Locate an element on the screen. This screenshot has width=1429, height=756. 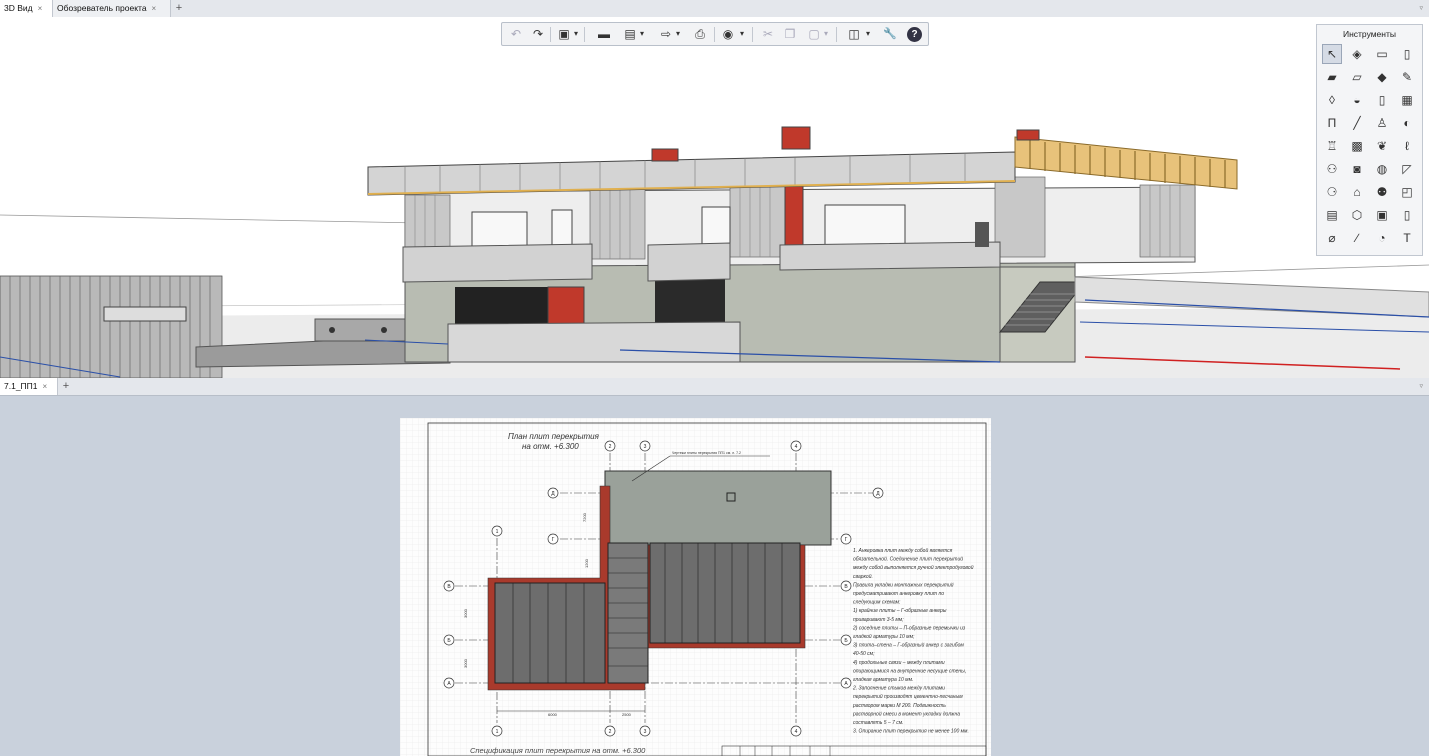
leader-note: Чертежи плиты перекрытия ПП1 см. л. 7.2 is located at coordinates (706, 453).